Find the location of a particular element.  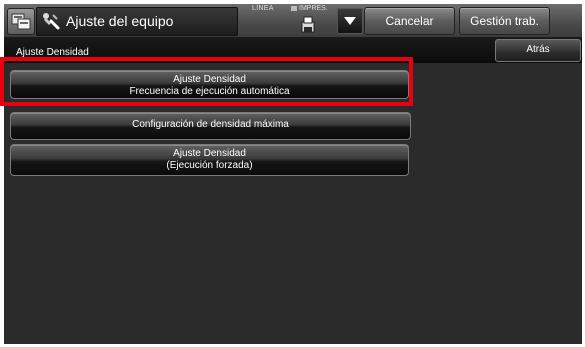

status-dropdown-button is located at coordinates (350, 21).